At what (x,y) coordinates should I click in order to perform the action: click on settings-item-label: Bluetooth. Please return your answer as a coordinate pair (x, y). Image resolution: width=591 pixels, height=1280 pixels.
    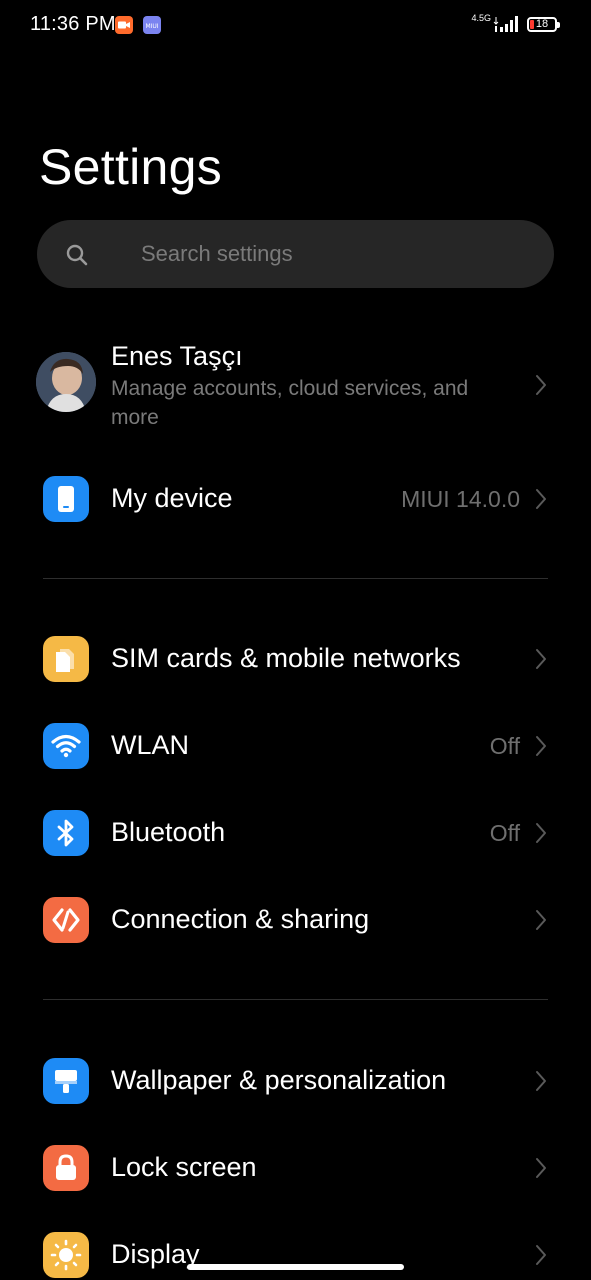
    Looking at the image, I should click on (168, 832).